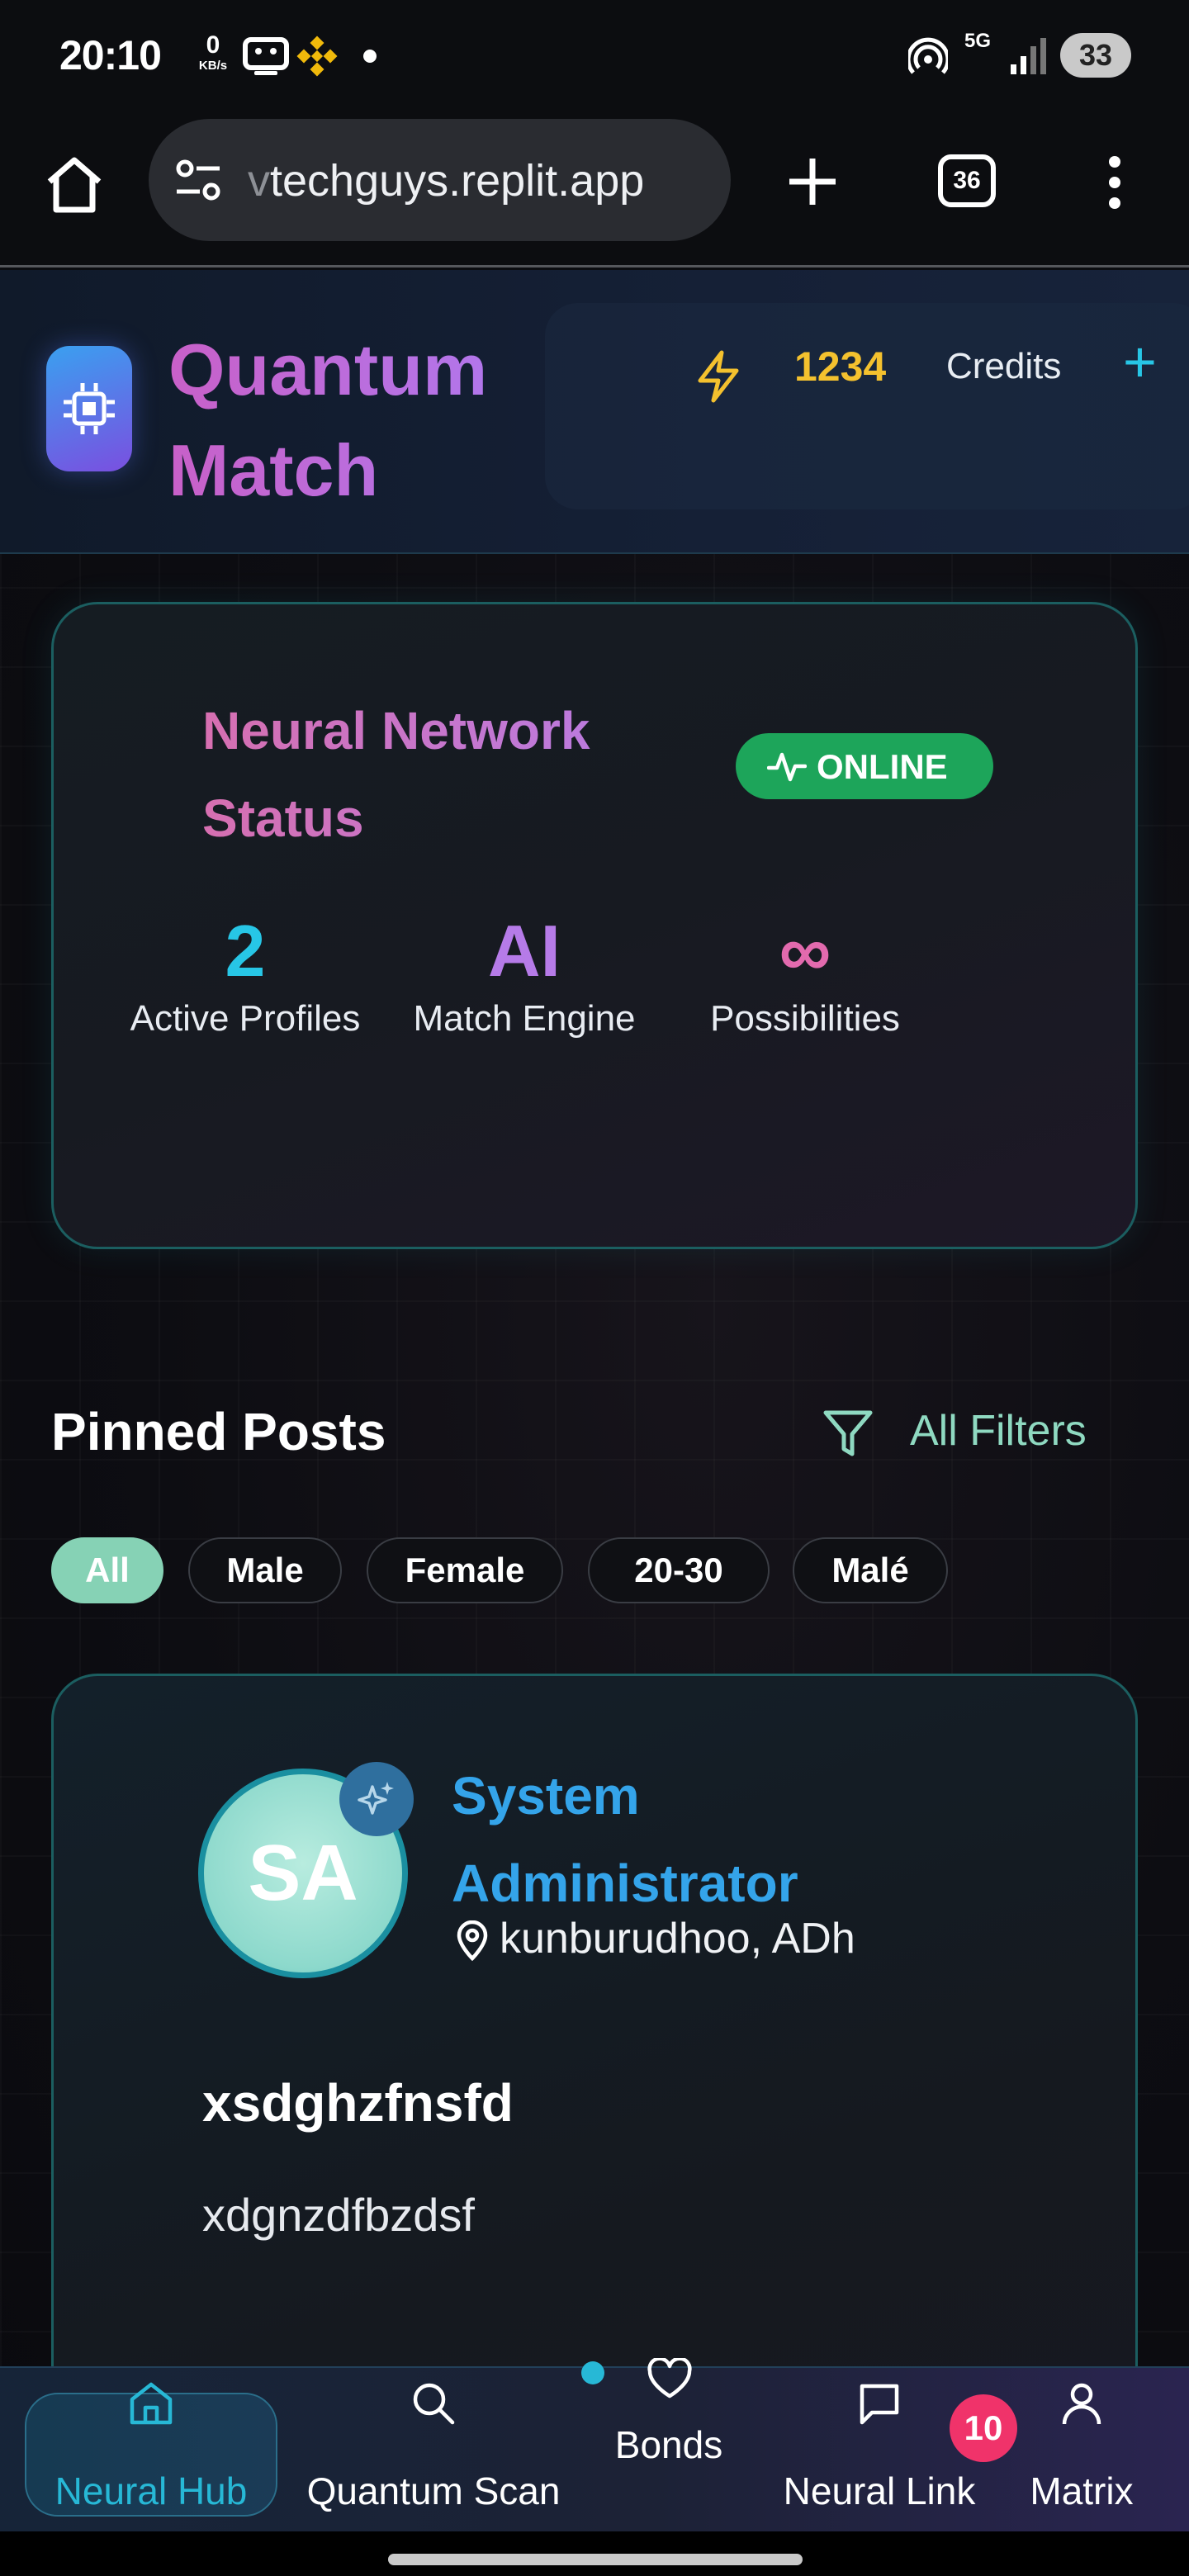 This screenshot has height=2576, width=1189. What do you see at coordinates (840, 366) in the screenshot?
I see `credits-value: 1234` at bounding box center [840, 366].